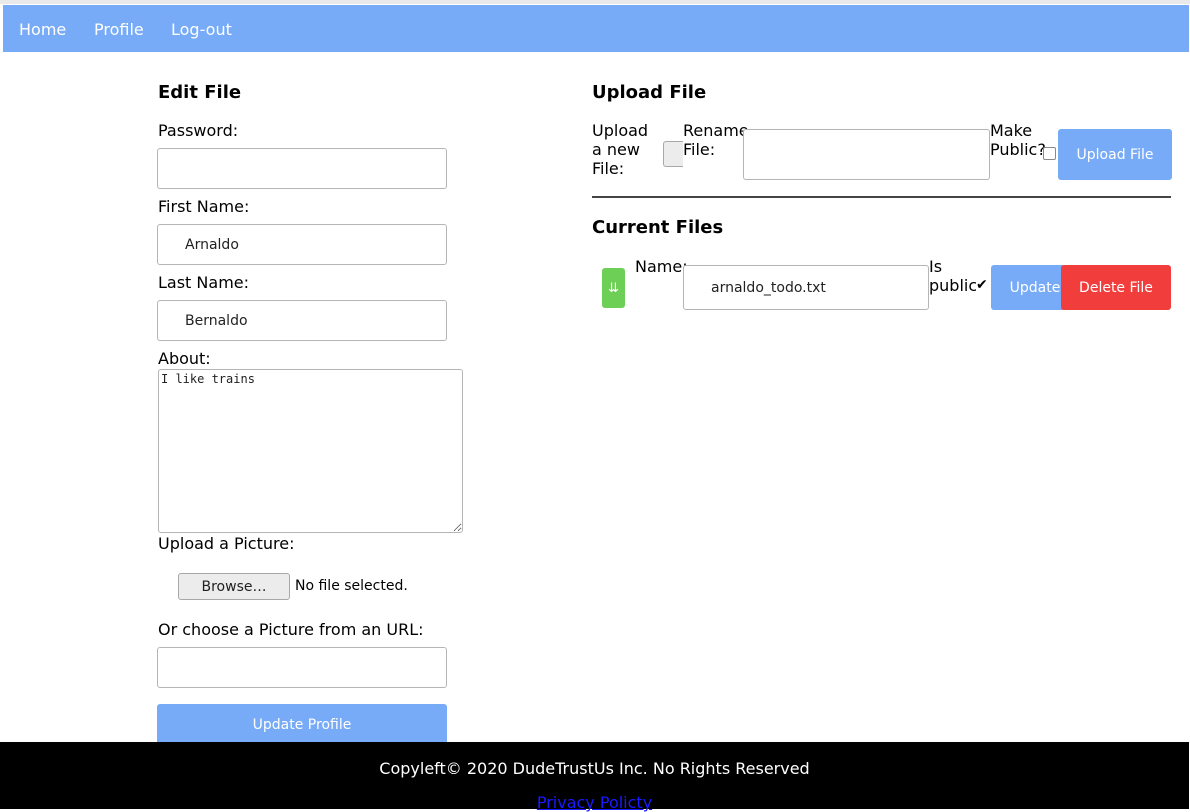 Image resolution: width=1190 pixels, height=812 pixels. What do you see at coordinates (806, 287) in the screenshot?
I see `file-name-input` at bounding box center [806, 287].